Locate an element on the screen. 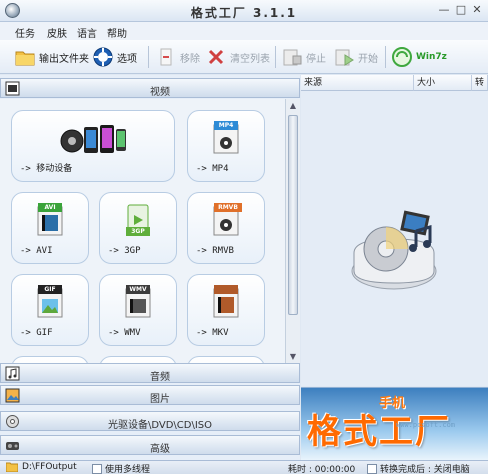  tile-mkv: -> MKV is located at coordinates (226, 310).